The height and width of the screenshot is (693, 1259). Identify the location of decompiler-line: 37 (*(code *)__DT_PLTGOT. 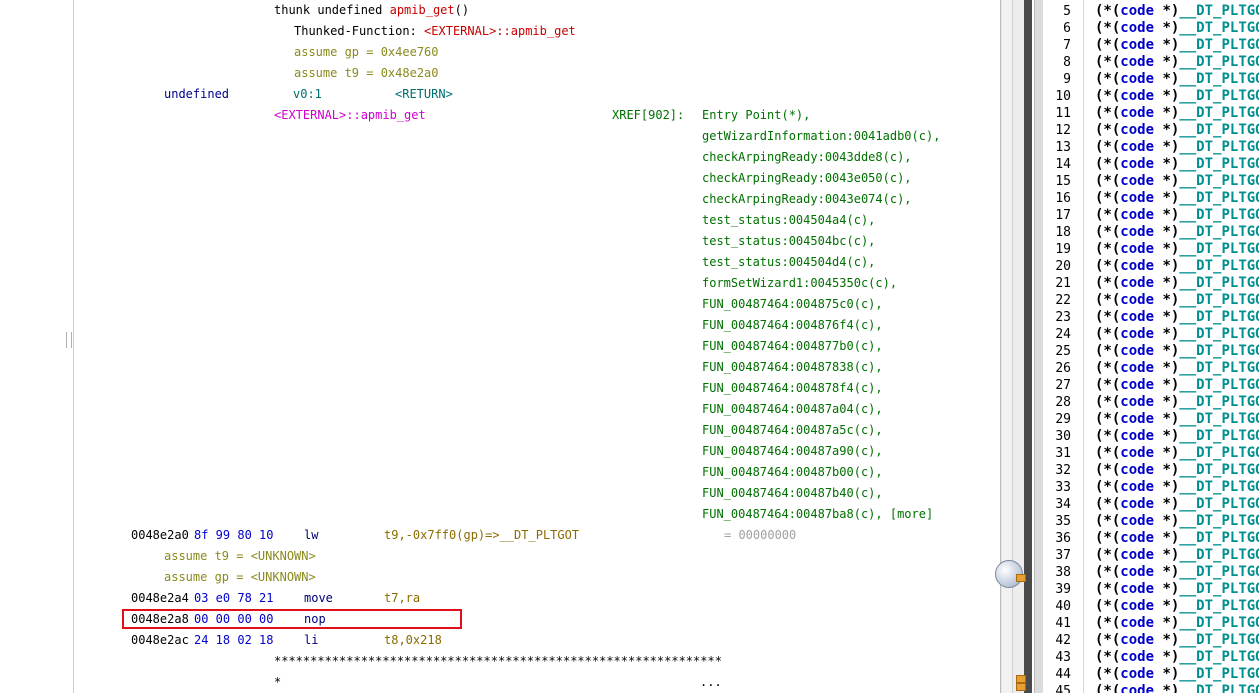
(1151, 555).